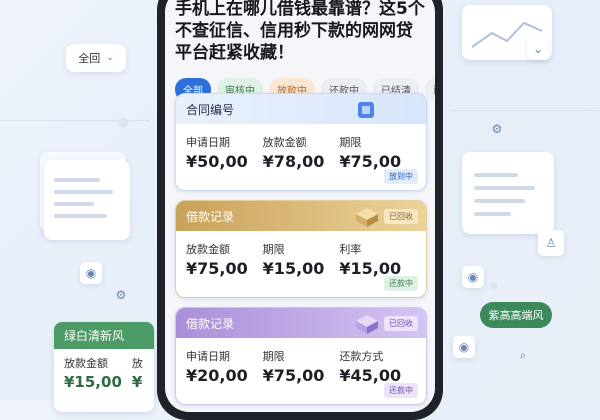 The image size is (600, 420). Describe the element at coordinates (523, 354) in the screenshot. I see `search-icon: ⌕` at that location.